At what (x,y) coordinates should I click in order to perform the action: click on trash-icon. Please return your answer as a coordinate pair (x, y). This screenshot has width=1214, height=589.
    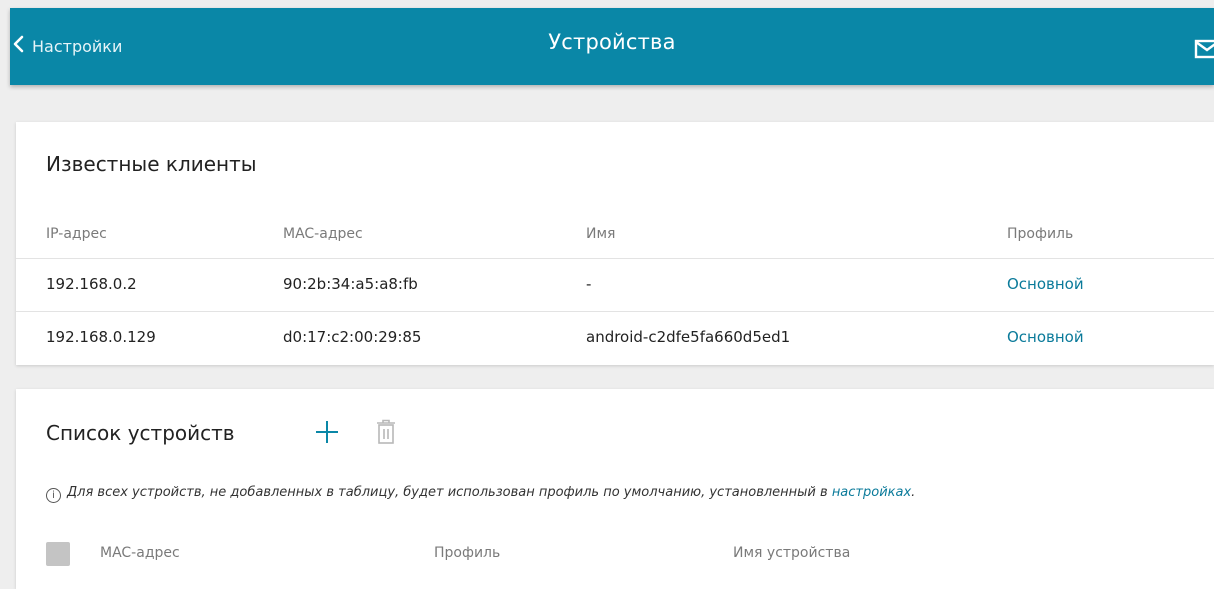
    Looking at the image, I should click on (386, 434).